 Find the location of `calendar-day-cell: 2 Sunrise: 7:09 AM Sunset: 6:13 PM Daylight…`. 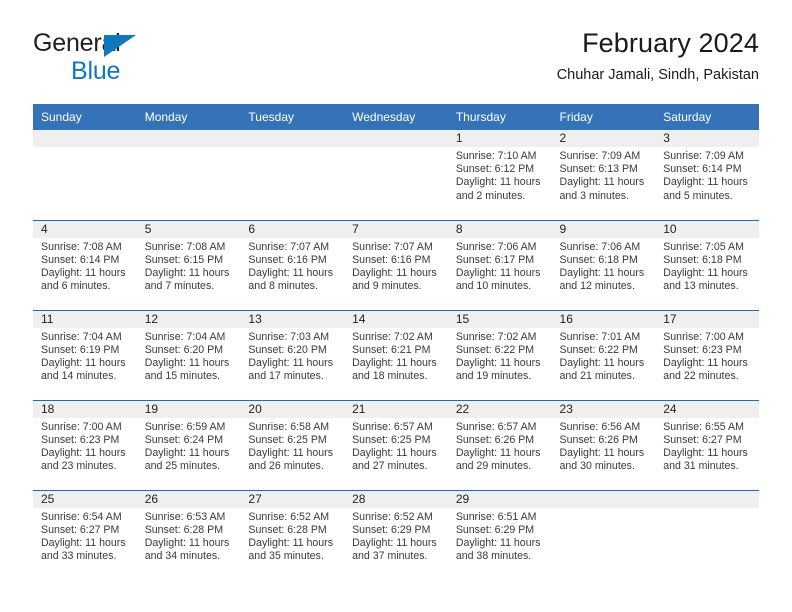

calendar-day-cell: 2 Sunrise: 7:09 AM Sunset: 6:13 PM Daylight… is located at coordinates (603, 175).